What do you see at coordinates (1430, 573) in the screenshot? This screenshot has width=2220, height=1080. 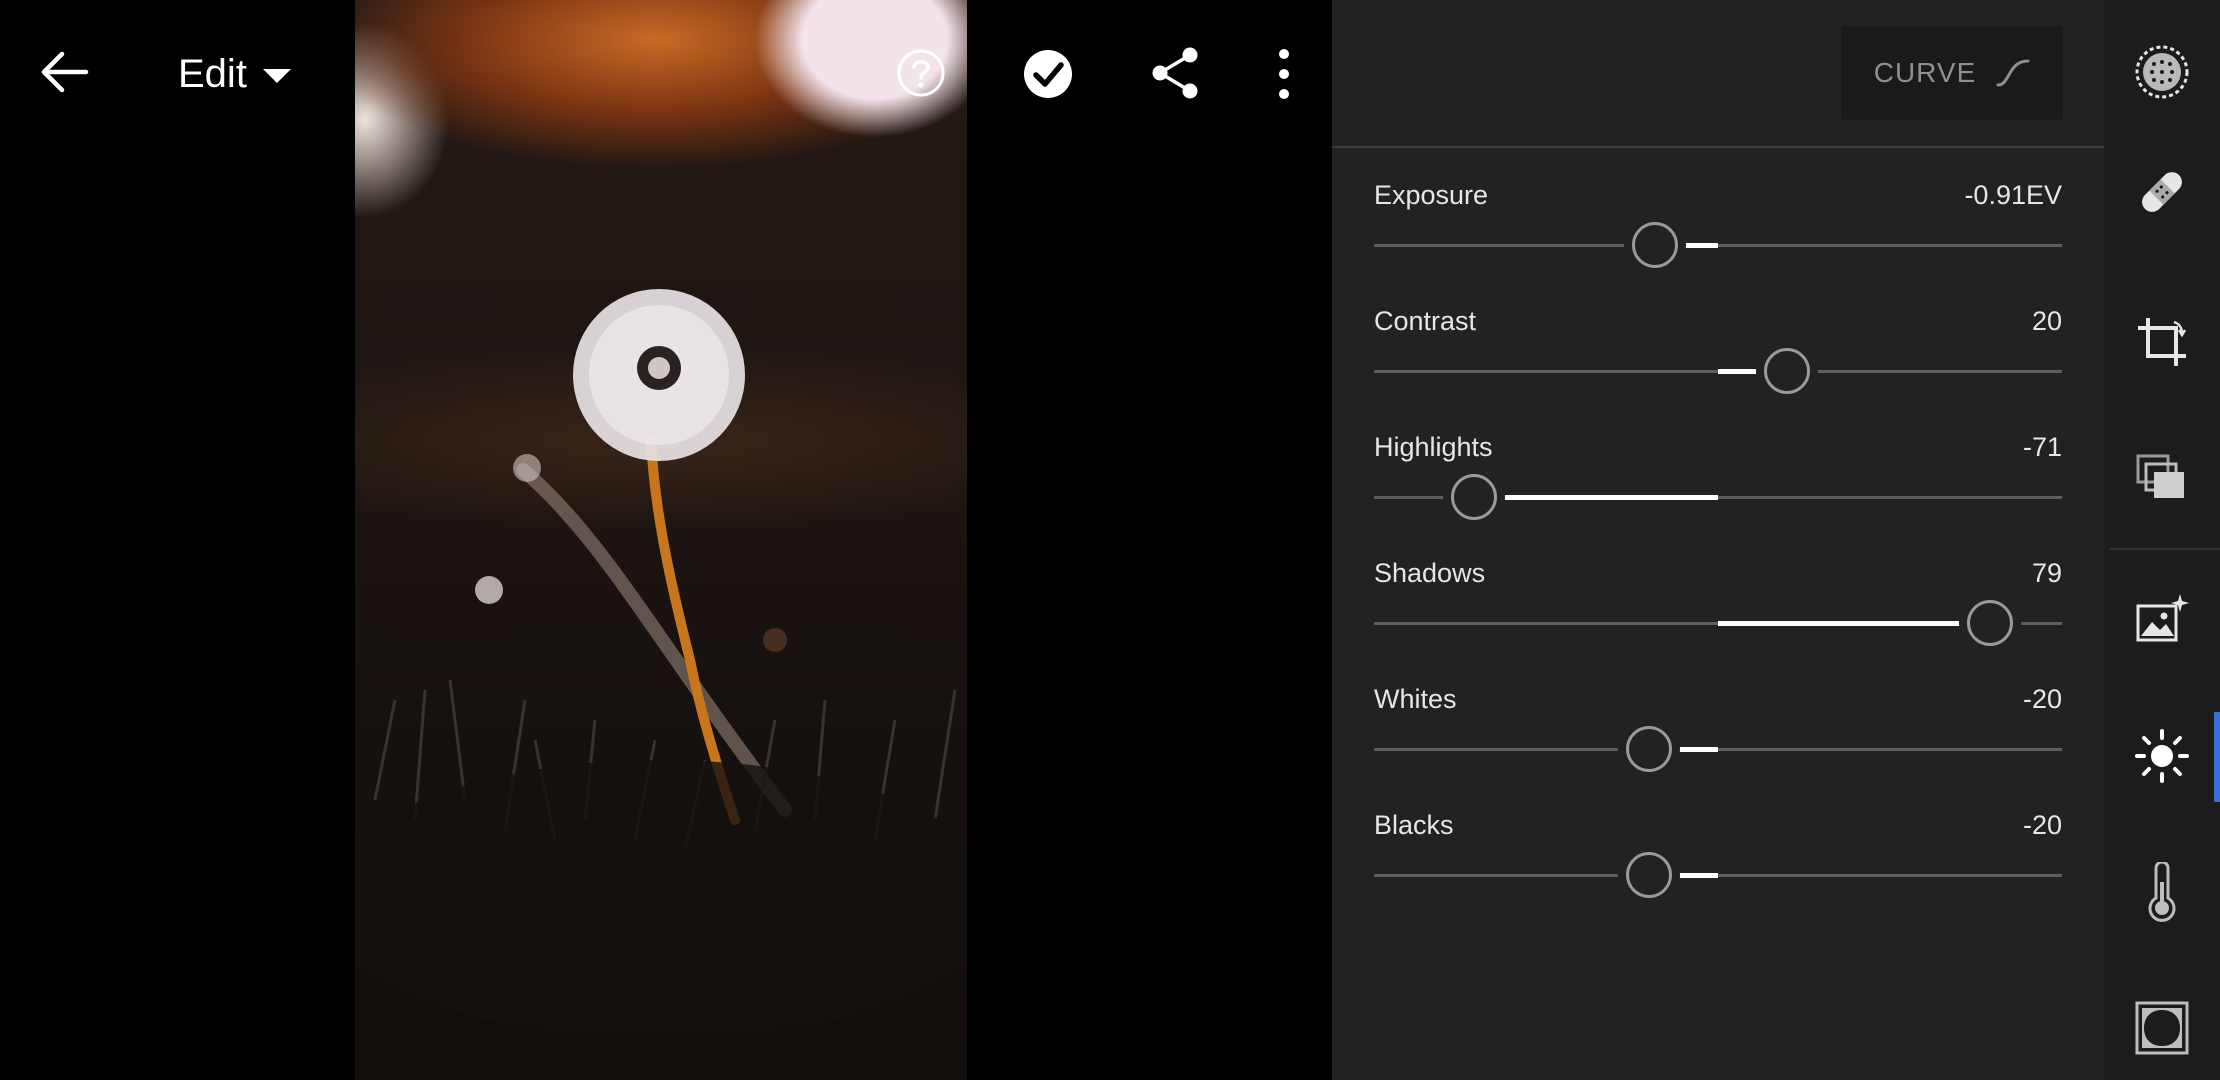 I see `slider-label: Shadows` at bounding box center [1430, 573].